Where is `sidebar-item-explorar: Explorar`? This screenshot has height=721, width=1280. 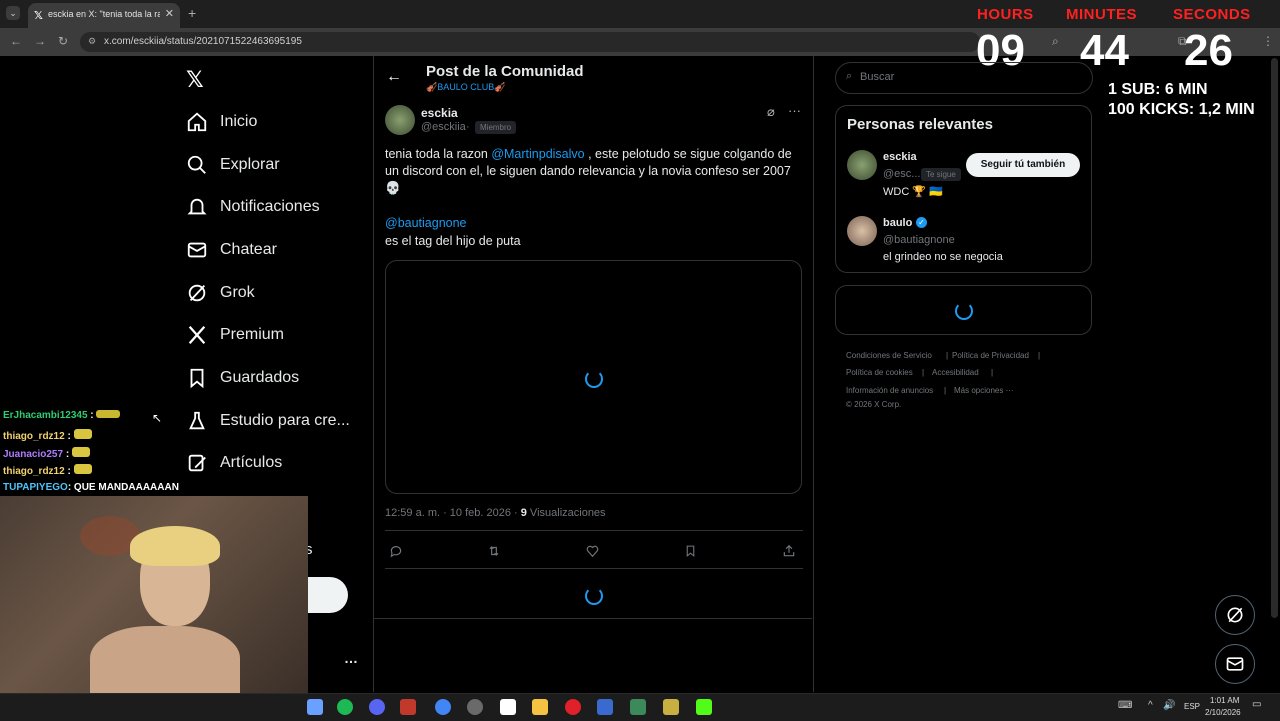 sidebar-item-explorar: Explorar is located at coordinates (233, 165).